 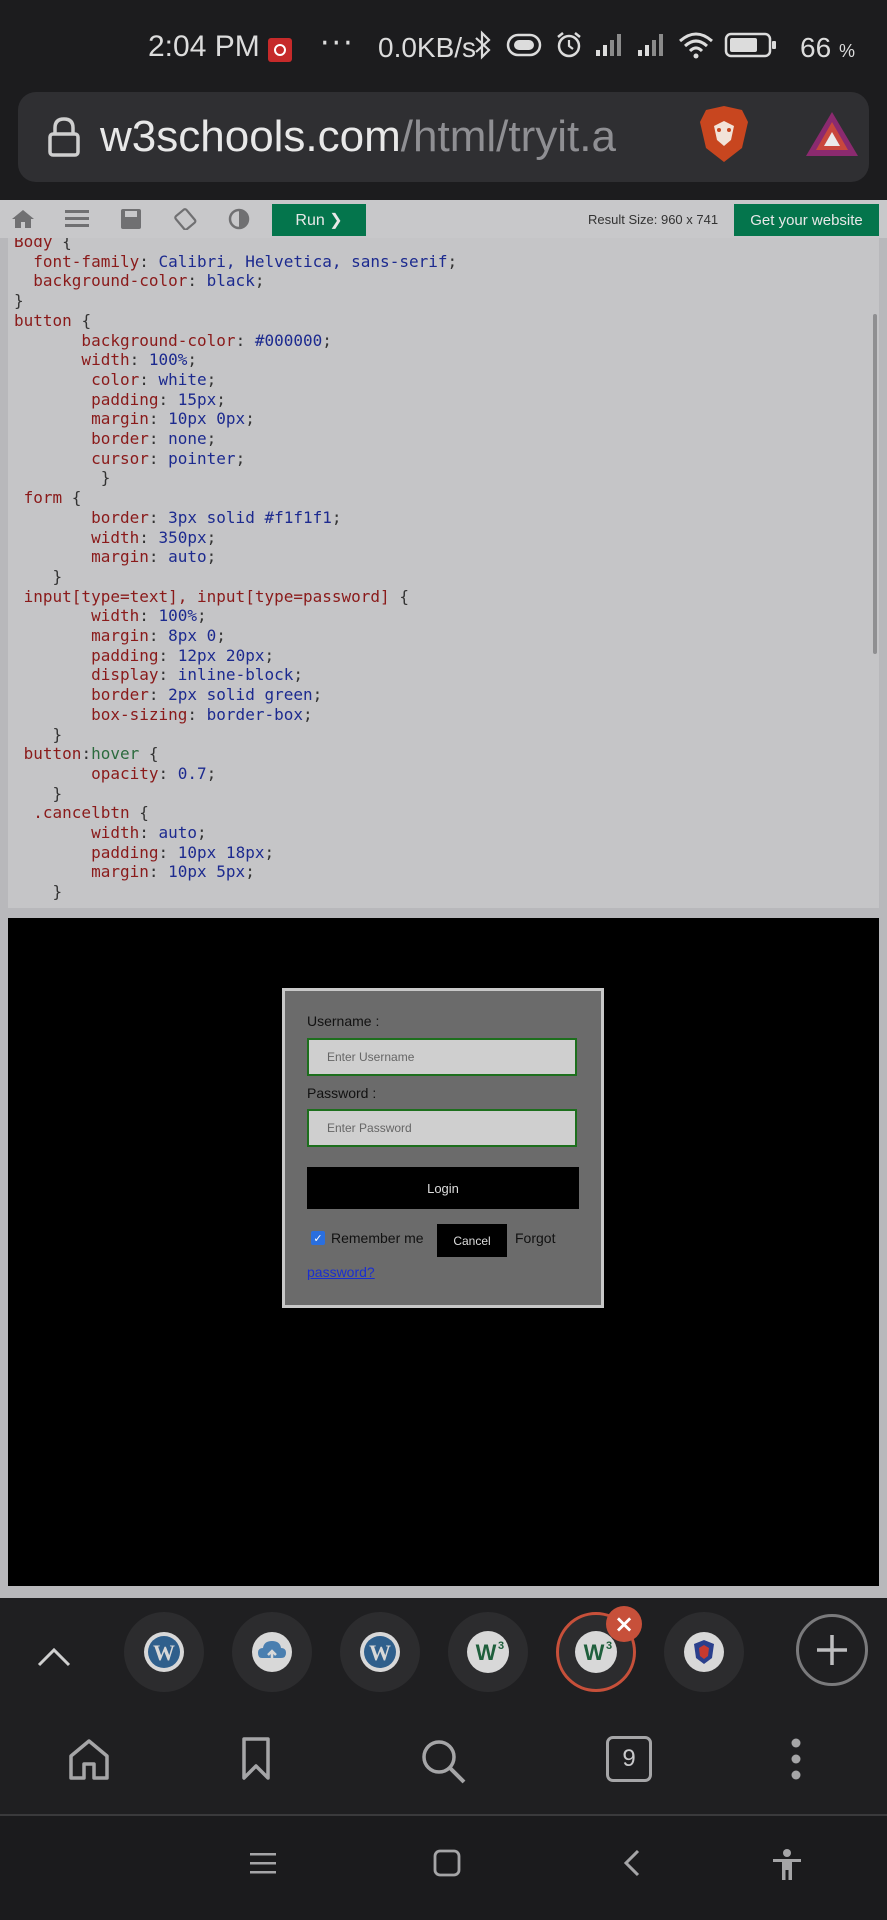 I want to click on shield-icon, so click(x=704, y=1652).